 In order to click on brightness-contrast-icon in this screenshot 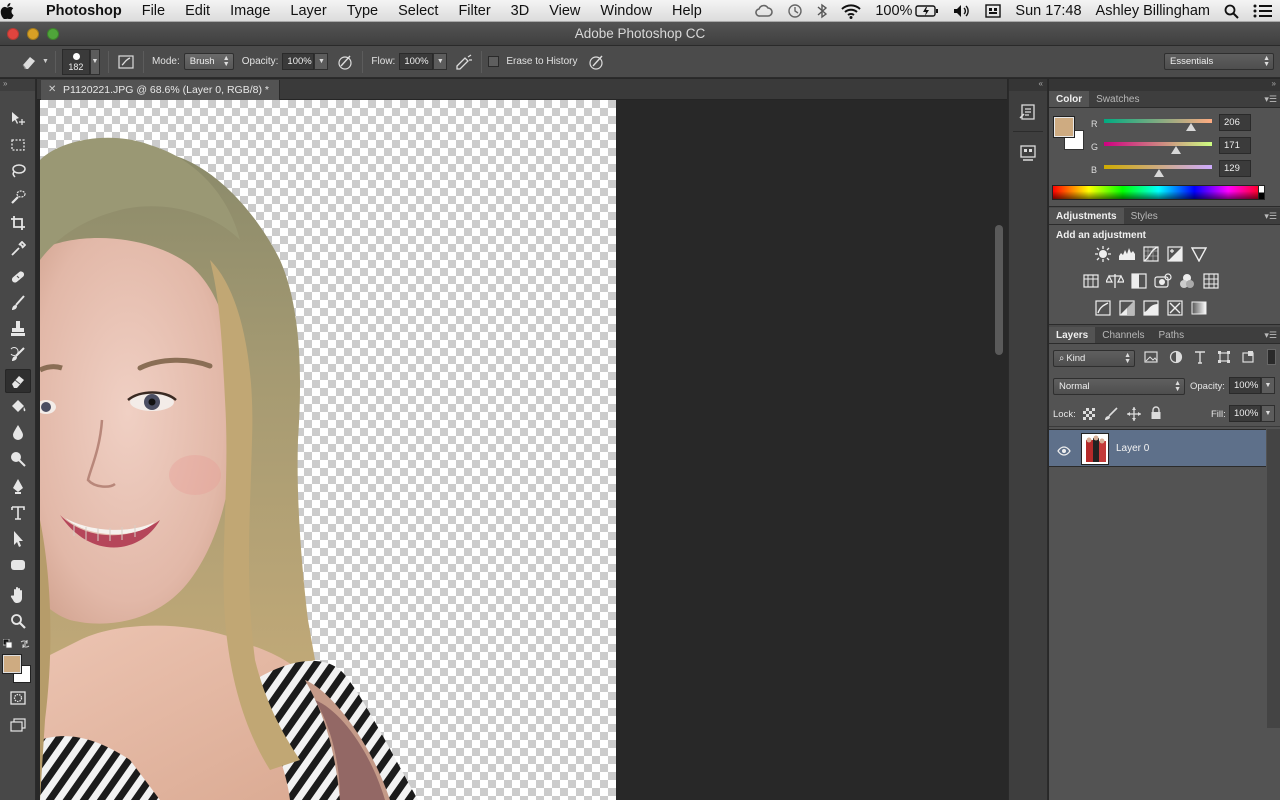, I will do `click(1103, 254)`.